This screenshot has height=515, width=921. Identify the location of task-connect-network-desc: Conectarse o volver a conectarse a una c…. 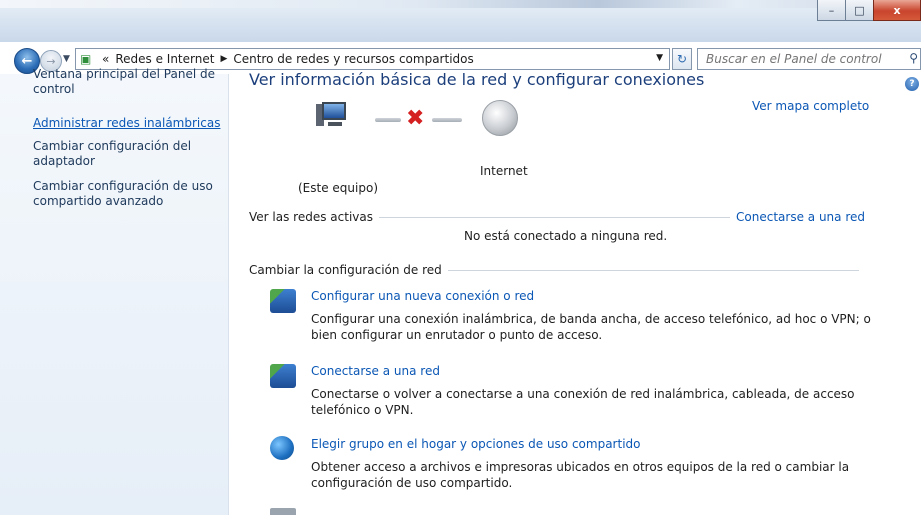
(583, 402).